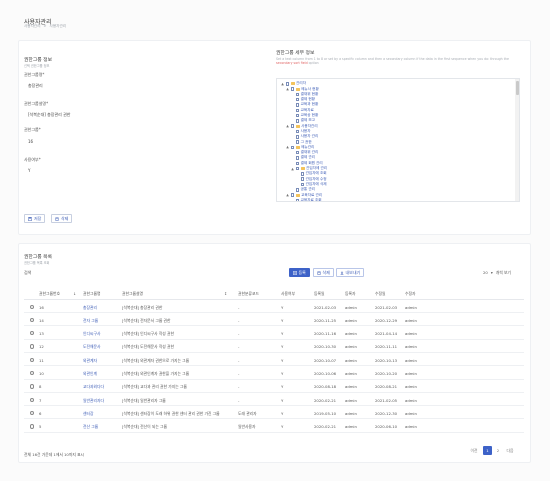 The image size is (550, 481). Describe the element at coordinates (91, 294) in the screenshot. I see `col-header-name: 권한그룹명` at that location.